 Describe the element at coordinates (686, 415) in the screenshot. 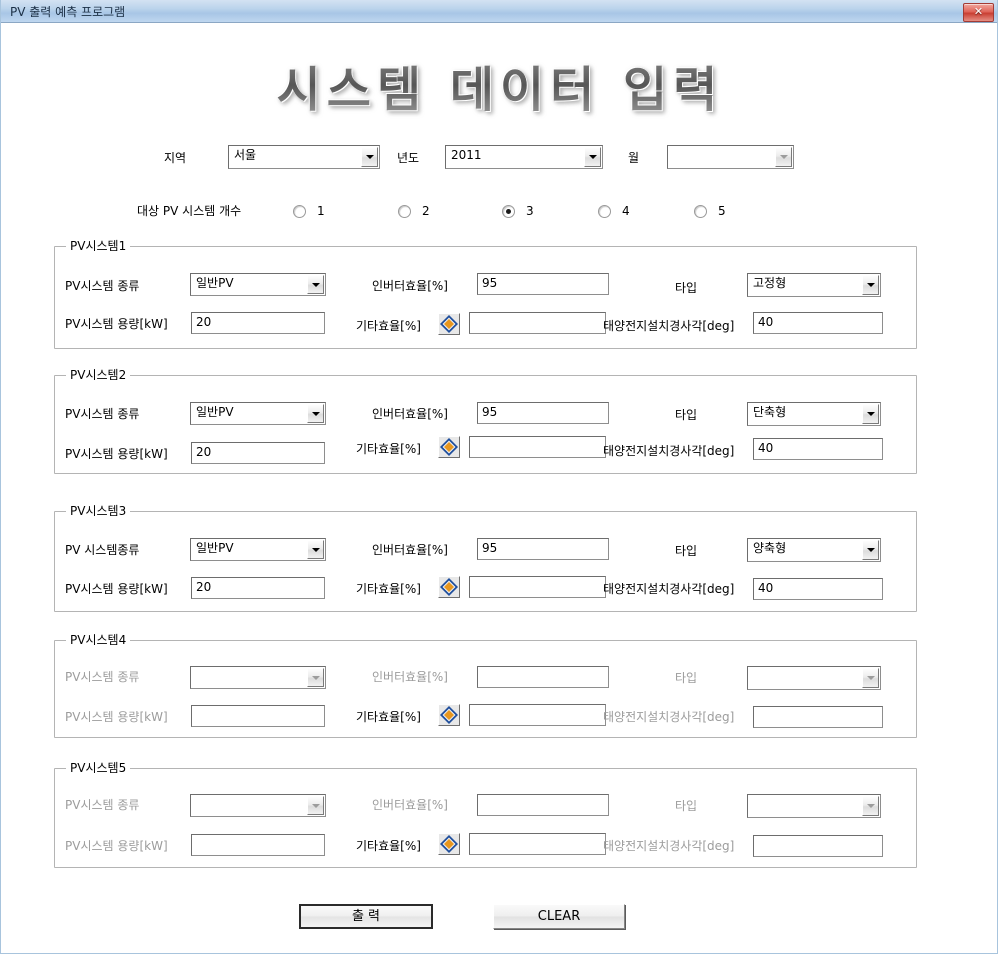

I see `type-label-2: 타입` at that location.